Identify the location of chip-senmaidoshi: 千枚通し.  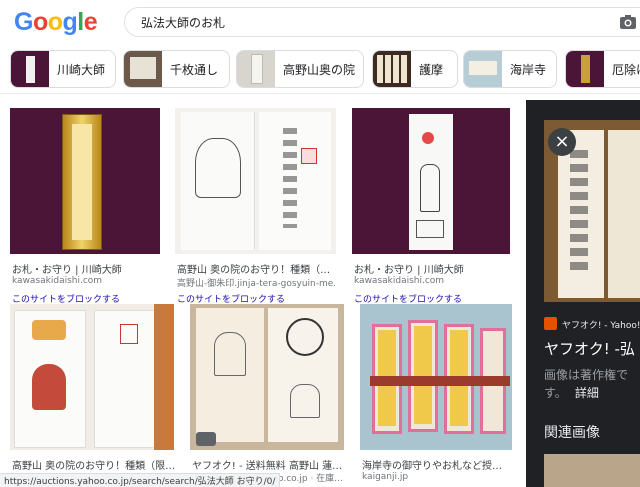
(176, 69).